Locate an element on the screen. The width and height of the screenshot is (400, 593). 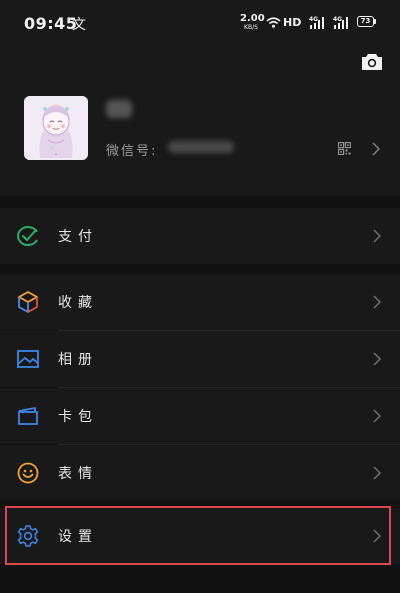
network-speed: 2.00 KB/S is located at coordinates (252, 22).